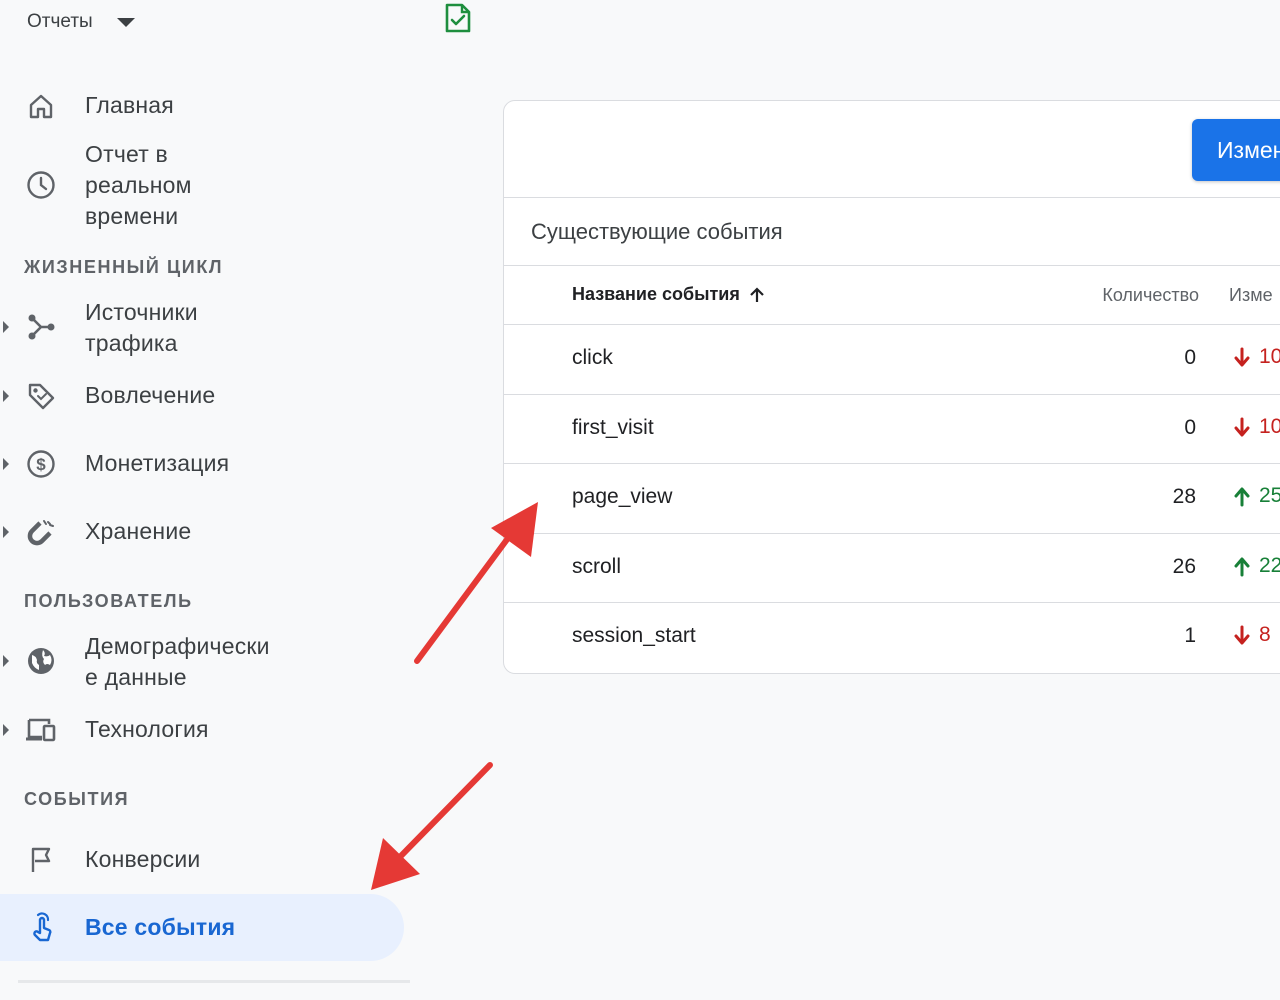 The image size is (1280, 1000). What do you see at coordinates (150, 395) in the screenshot?
I see `sidebar-item-label: Вовлечение` at bounding box center [150, 395].